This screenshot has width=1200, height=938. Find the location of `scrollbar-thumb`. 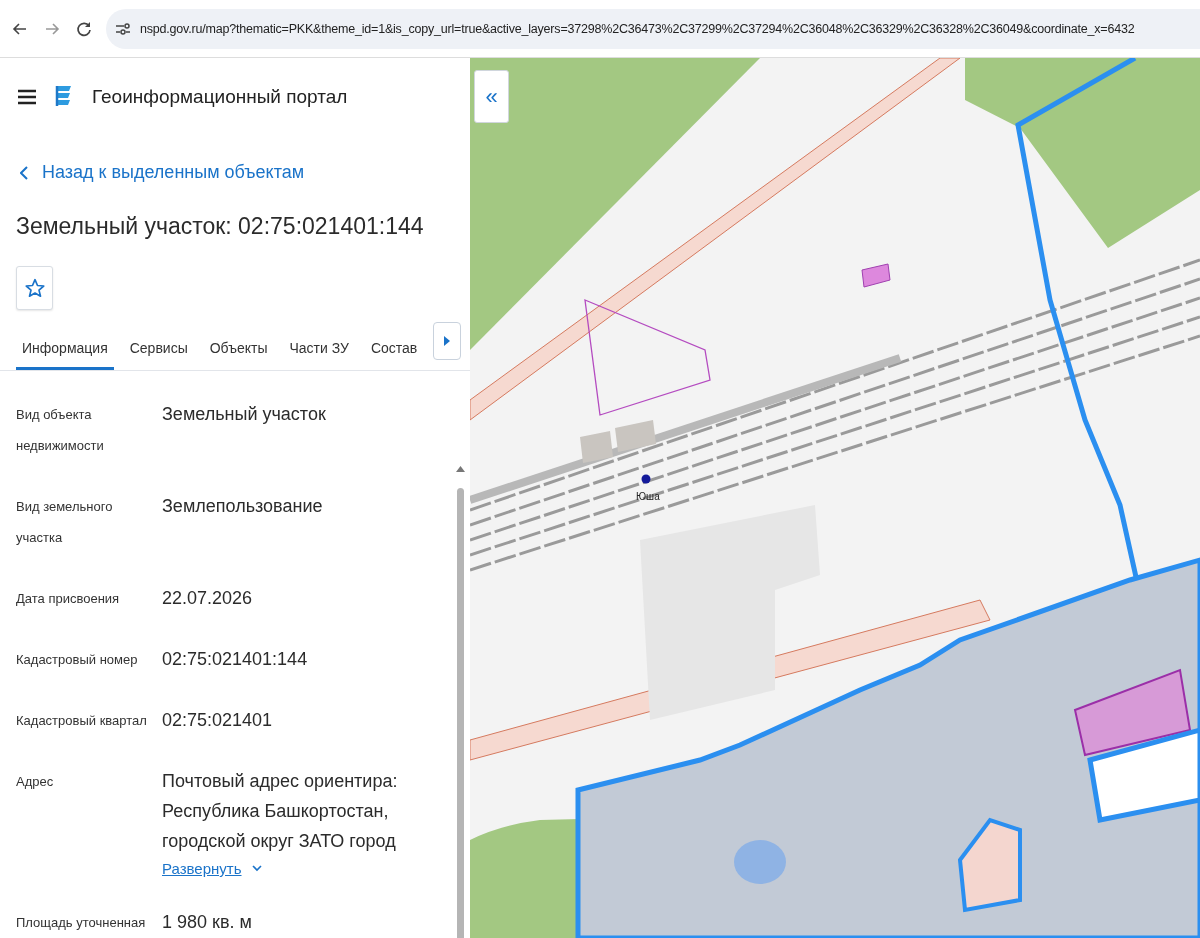

scrollbar-thumb is located at coordinates (460, 713).